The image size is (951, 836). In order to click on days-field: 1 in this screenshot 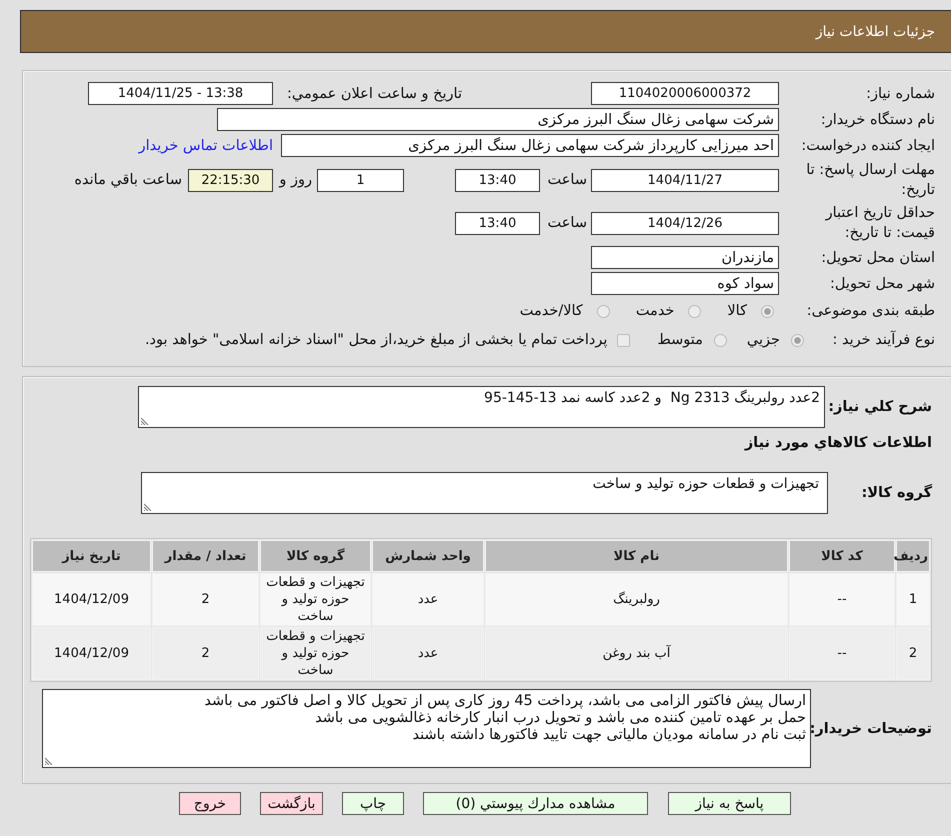, I will do `click(360, 180)`.